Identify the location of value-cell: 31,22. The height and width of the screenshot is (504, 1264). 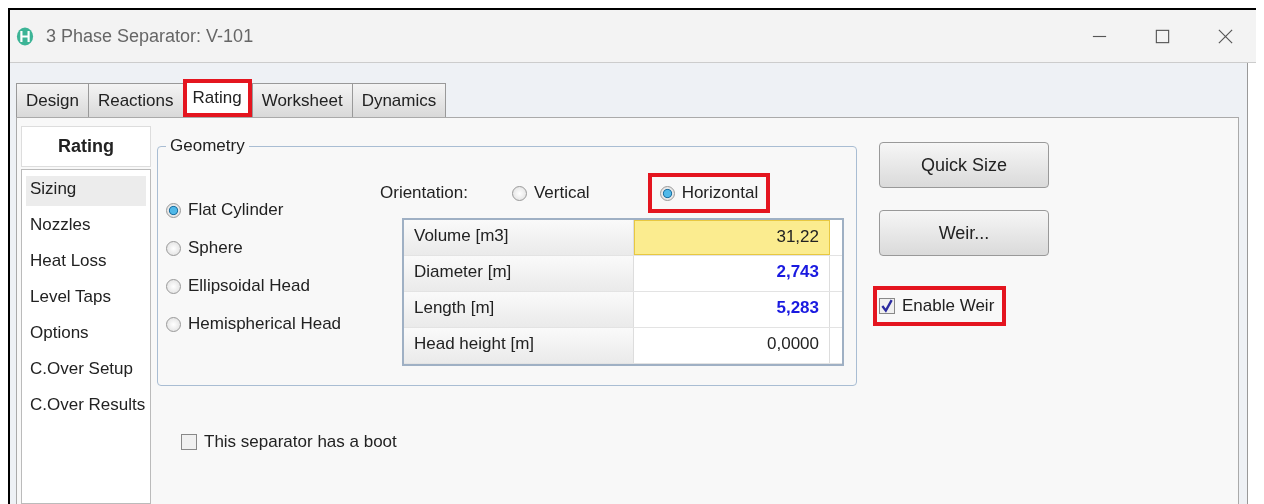
(732, 237).